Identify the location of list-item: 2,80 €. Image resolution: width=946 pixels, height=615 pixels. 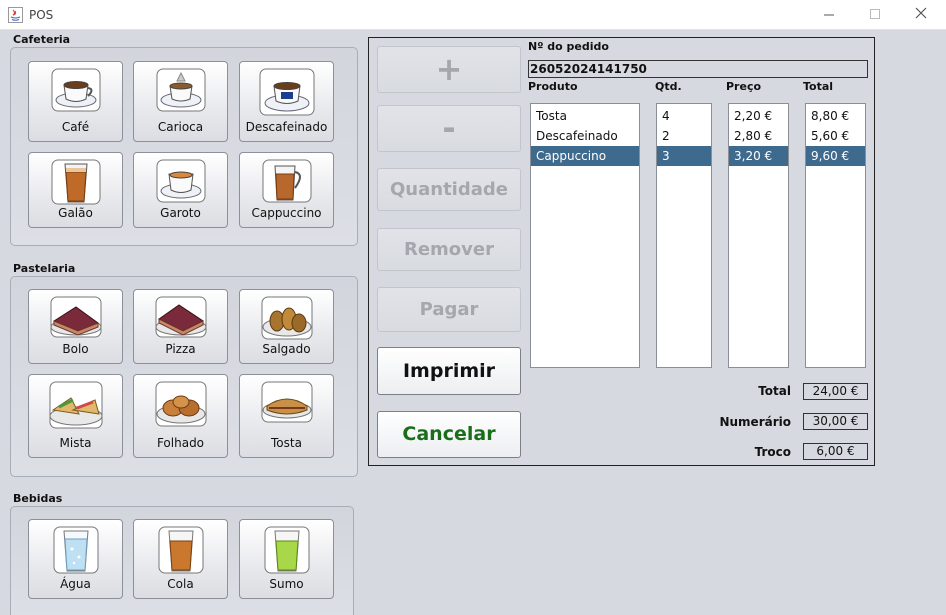
(758, 136).